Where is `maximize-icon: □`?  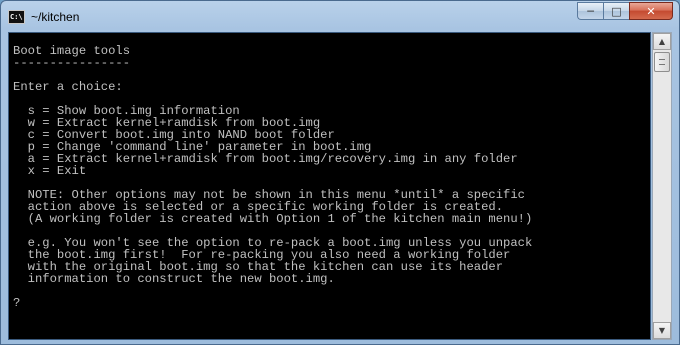 maximize-icon: □ is located at coordinates (616, 11).